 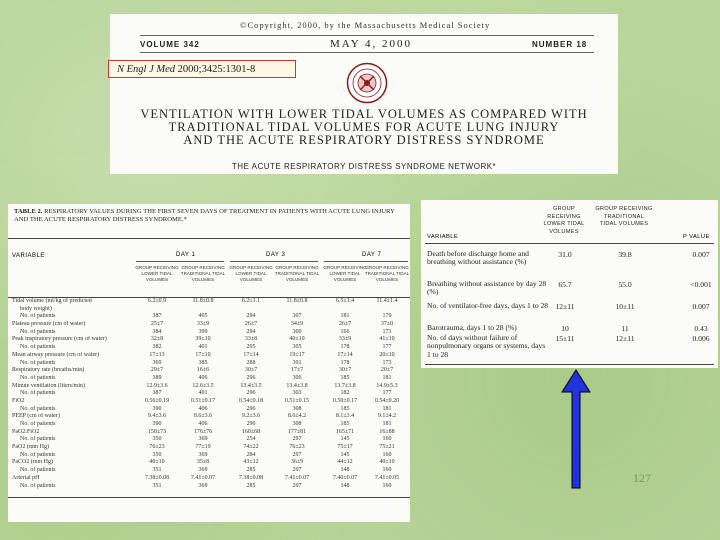 What do you see at coordinates (345, 408) in the screenshot?
I see `table-cell: 185` at bounding box center [345, 408].